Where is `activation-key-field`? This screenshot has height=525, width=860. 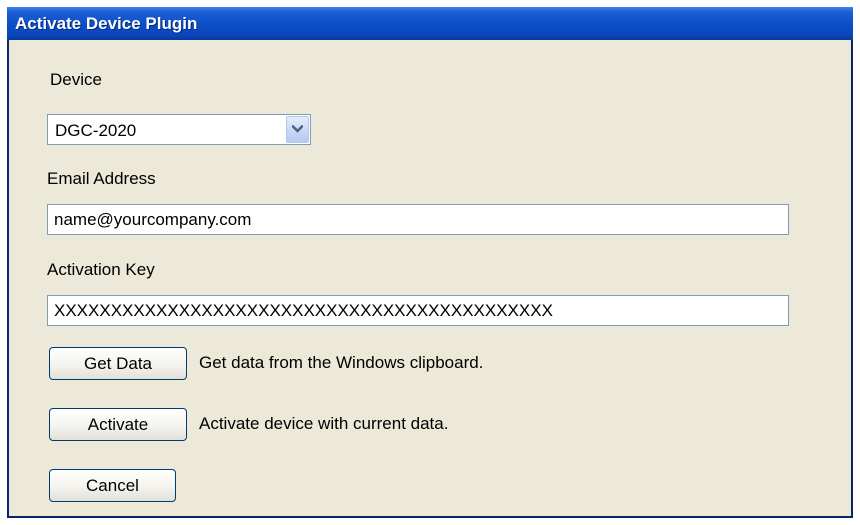
activation-key-field is located at coordinates (418, 310).